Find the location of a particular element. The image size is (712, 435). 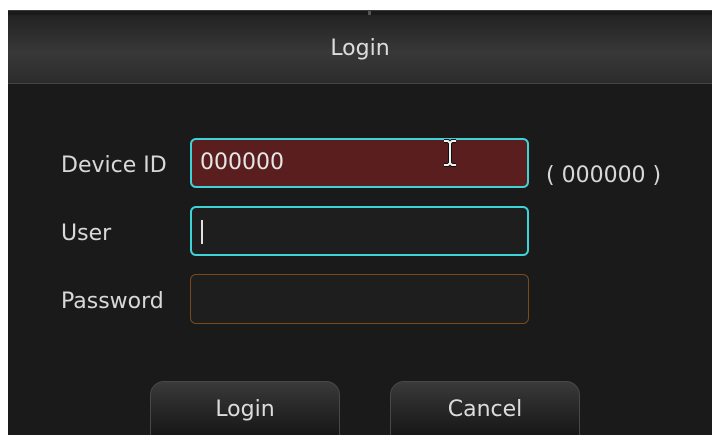

device-id-value: 000000 is located at coordinates (242, 162).